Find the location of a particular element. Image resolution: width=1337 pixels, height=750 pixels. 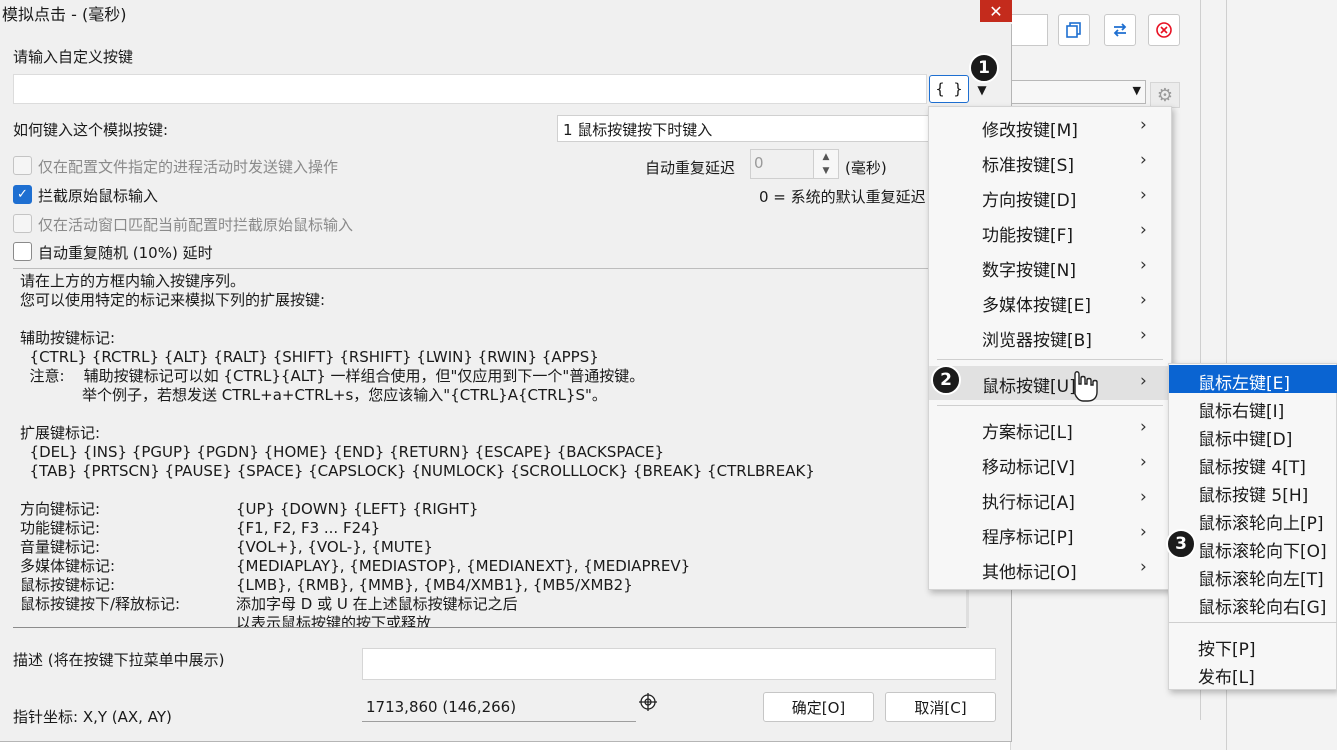

menu-item-move-tags: 移动标记[V] › is located at coordinates (1050, 464).